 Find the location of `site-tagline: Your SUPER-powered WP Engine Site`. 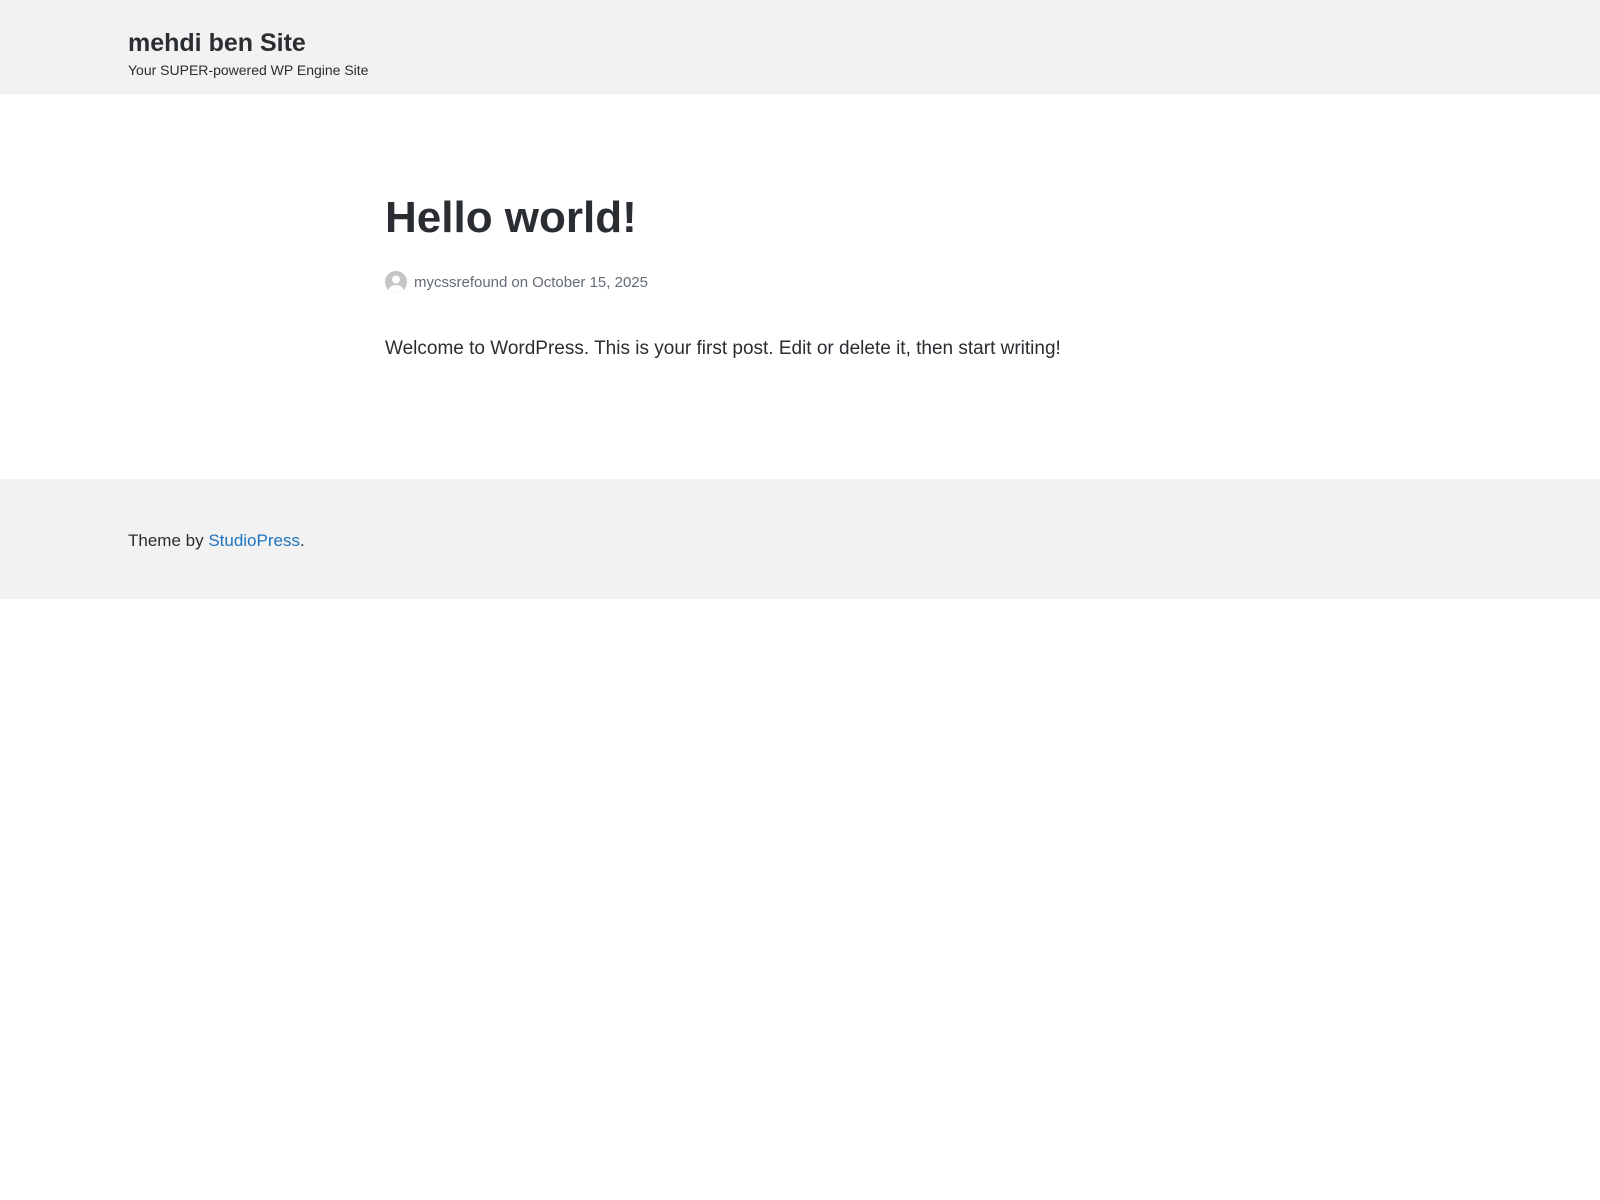

site-tagline: Your SUPER-powered WP Engine Site is located at coordinates (248, 70).